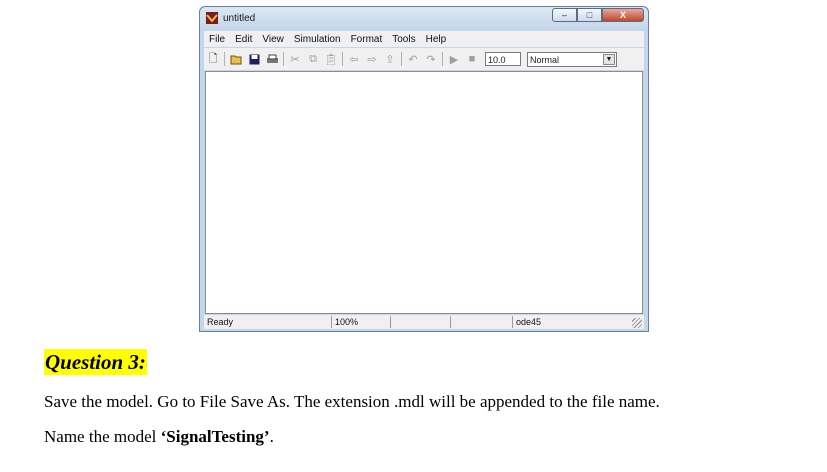 The image size is (827, 472). Describe the element at coordinates (95, 362) in the screenshot. I see `question-heading: Question 3:` at that location.